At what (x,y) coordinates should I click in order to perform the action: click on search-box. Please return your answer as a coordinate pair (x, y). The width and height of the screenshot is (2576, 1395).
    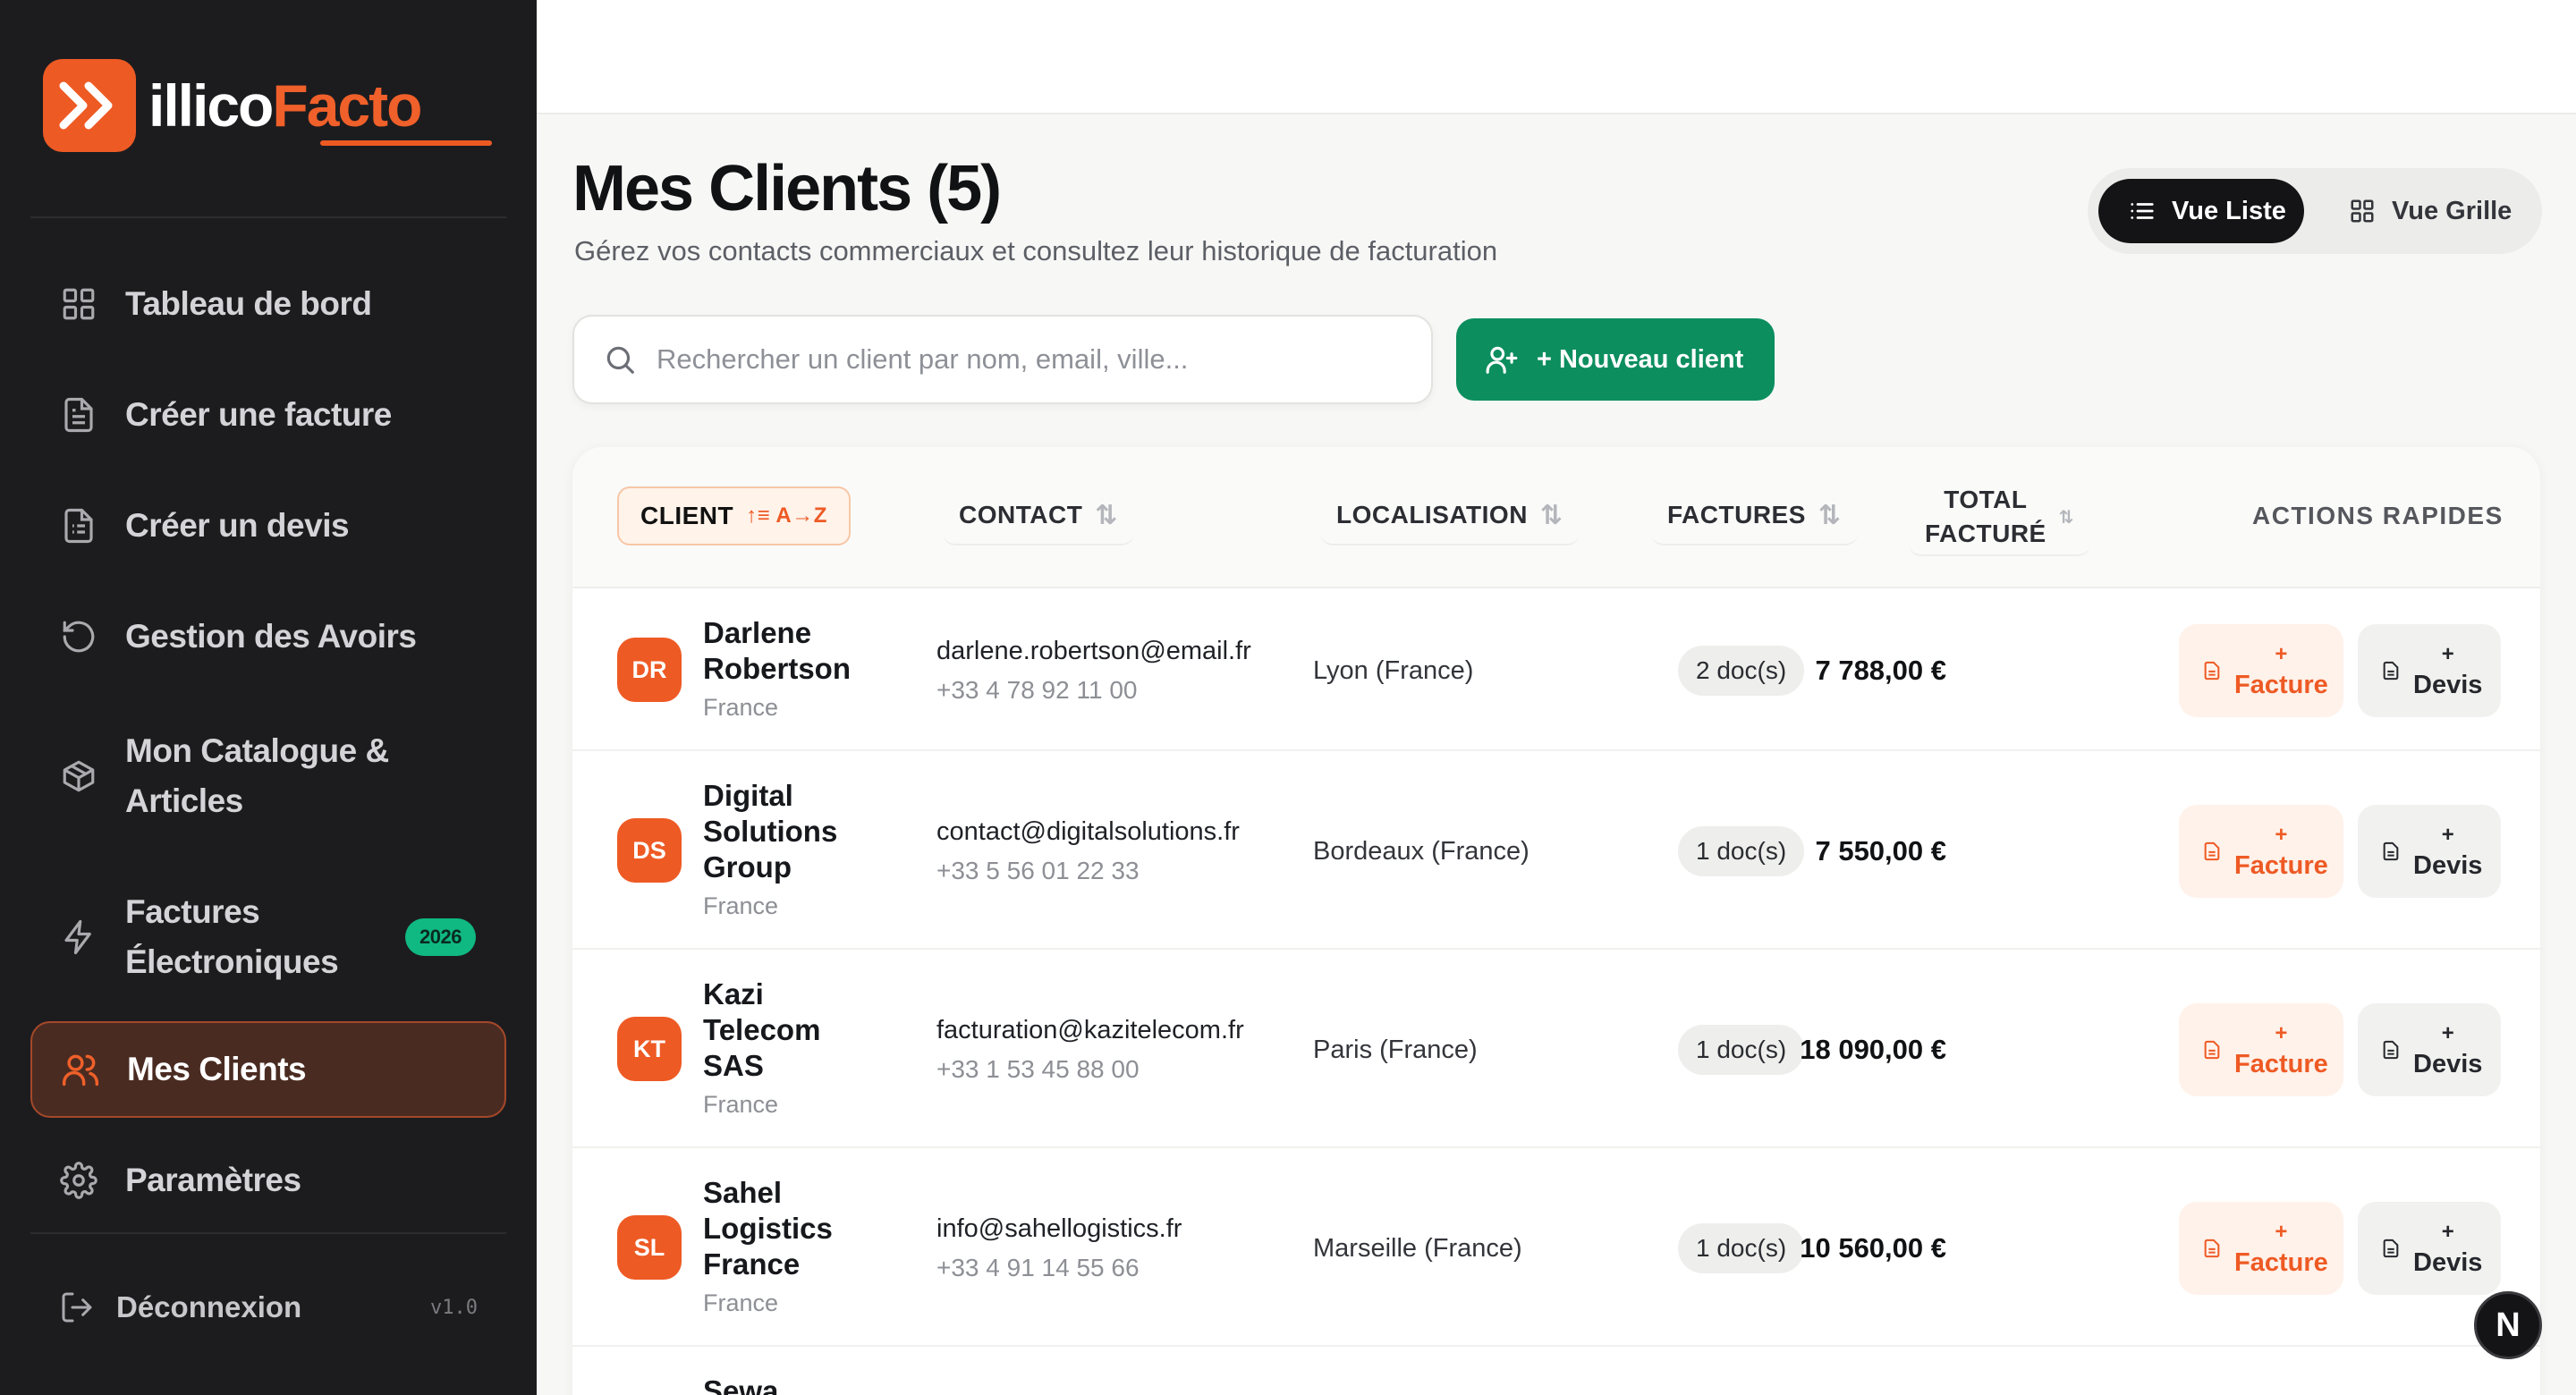
    Looking at the image, I should click on (1002, 359).